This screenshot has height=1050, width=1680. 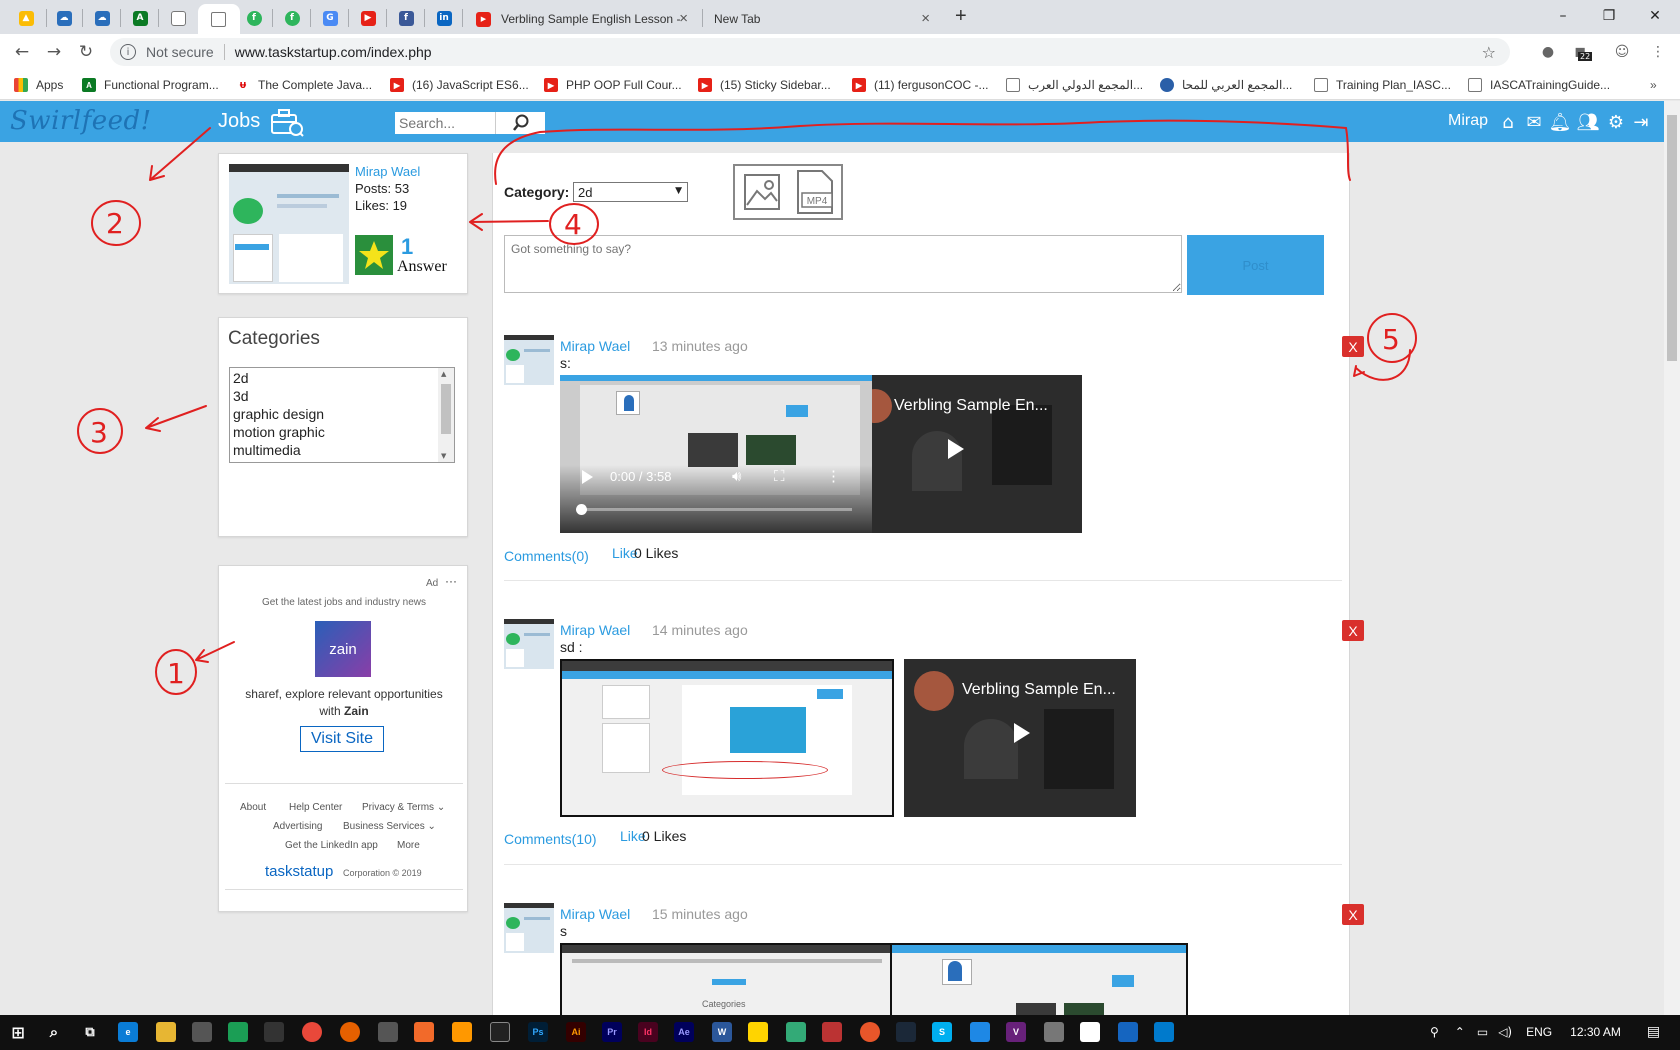 I want to click on tab-cloud-2: ☁, so click(x=102, y=18).